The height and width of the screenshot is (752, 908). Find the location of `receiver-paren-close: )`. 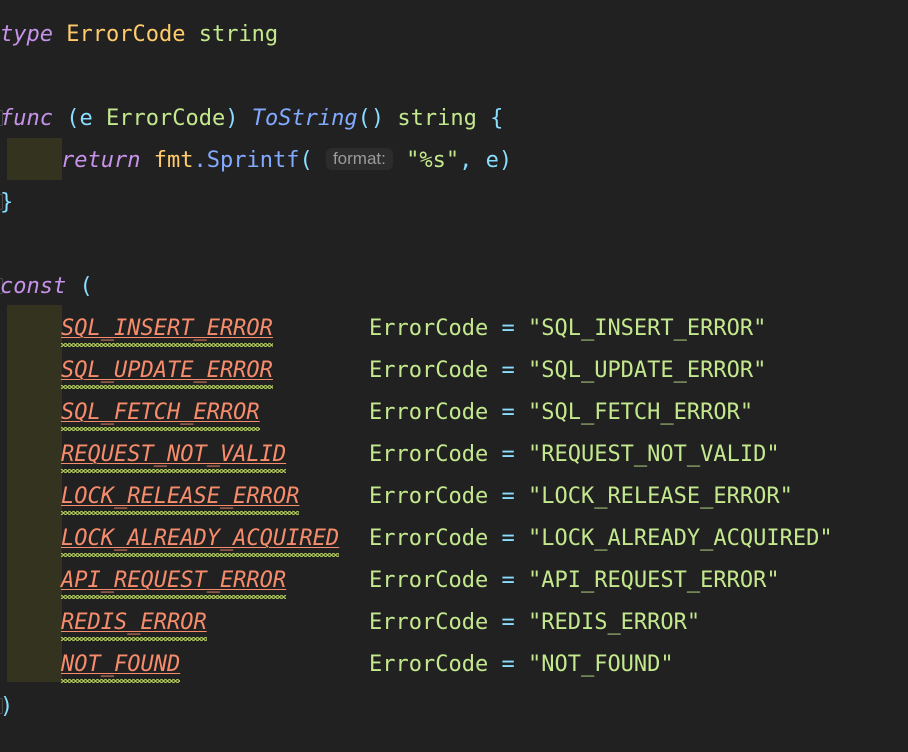

receiver-paren-close: ) is located at coordinates (232, 118).